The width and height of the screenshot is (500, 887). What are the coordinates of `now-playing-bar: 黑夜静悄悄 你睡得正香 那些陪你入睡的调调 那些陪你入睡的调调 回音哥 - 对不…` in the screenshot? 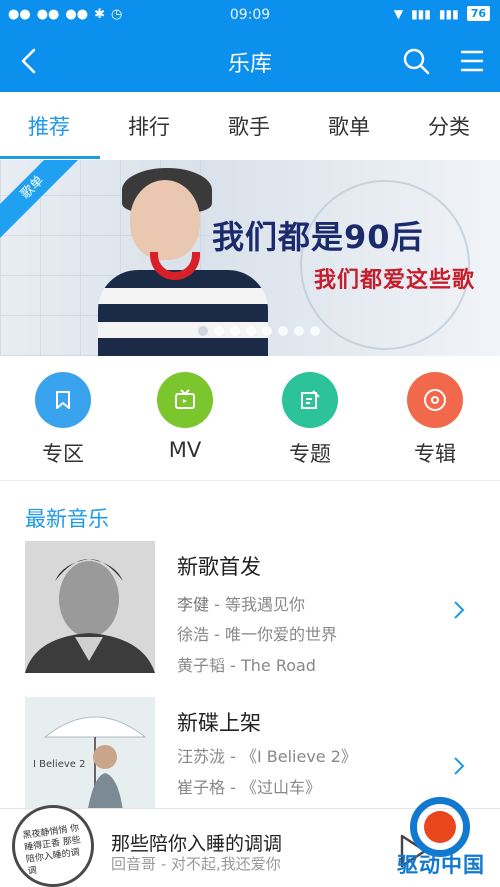 It's located at (250, 842).